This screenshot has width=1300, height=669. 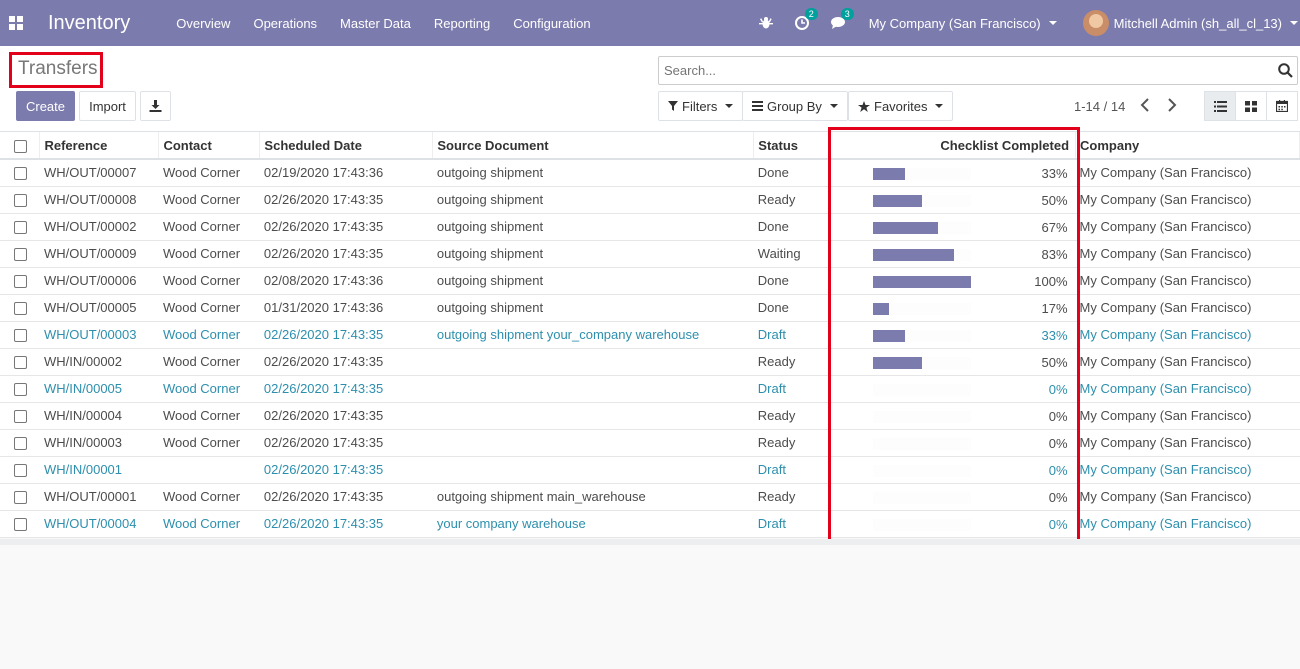 What do you see at coordinates (1058, 524) in the screenshot?
I see `checklist-percentage: 0%` at bounding box center [1058, 524].